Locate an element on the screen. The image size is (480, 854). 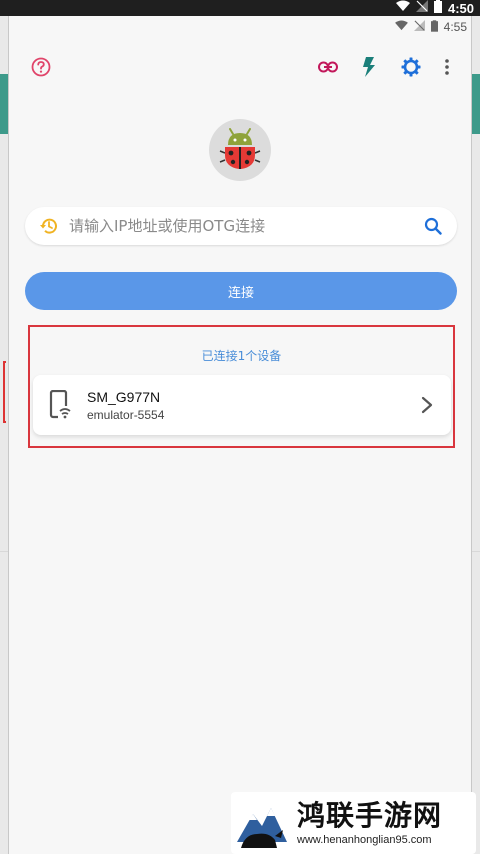
settings-button is located at coordinates (411, 67).